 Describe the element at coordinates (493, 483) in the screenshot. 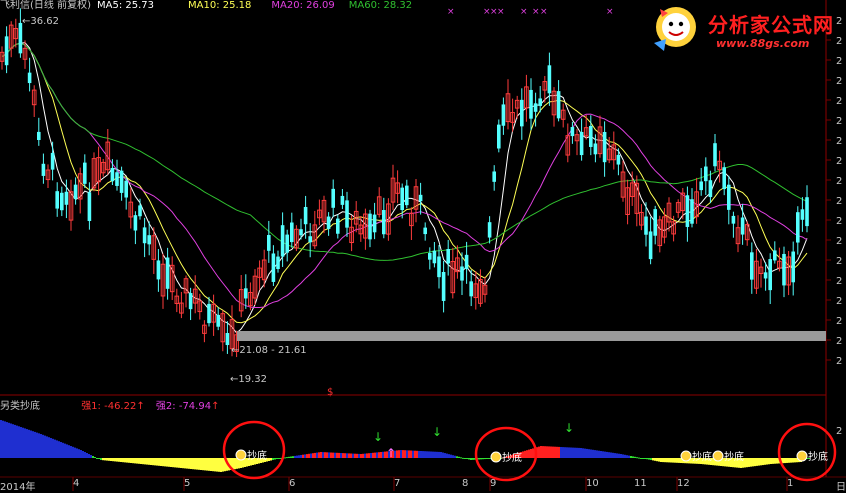

I see `x-axis-month: 9` at that location.